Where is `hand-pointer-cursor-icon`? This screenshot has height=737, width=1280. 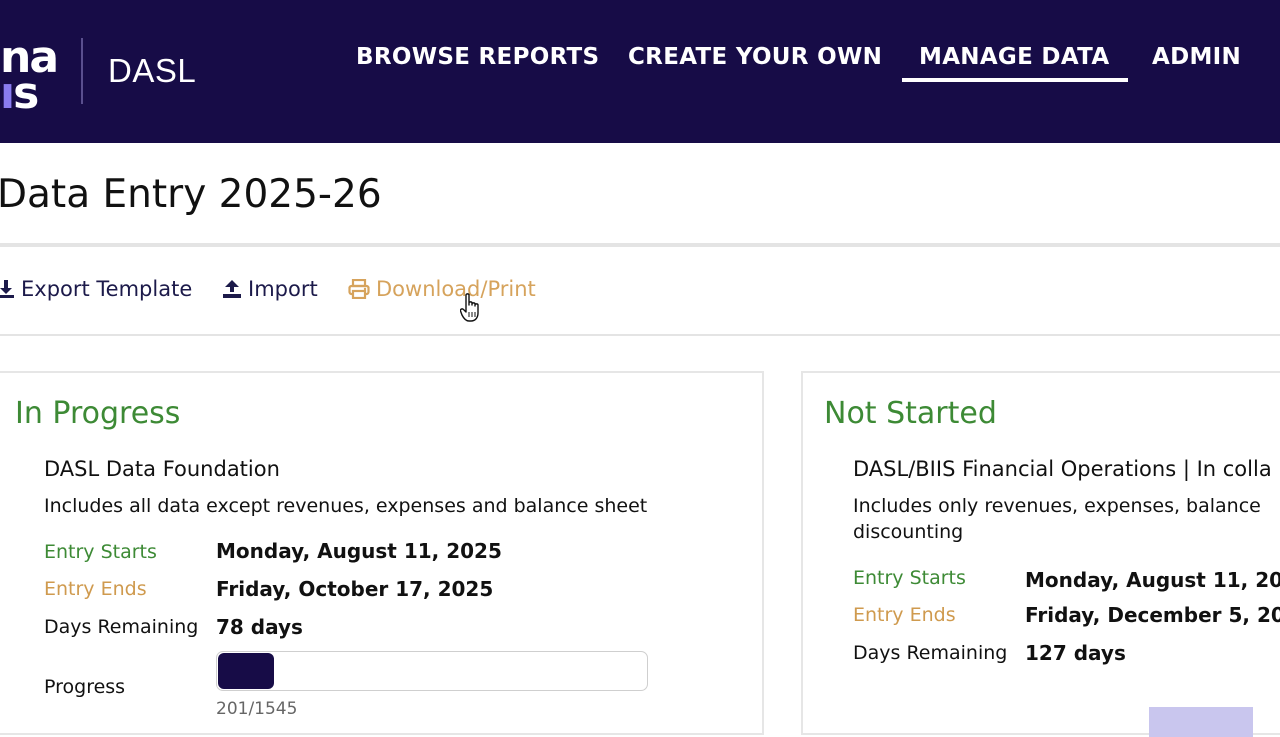 hand-pointer-cursor-icon is located at coordinates (469, 307).